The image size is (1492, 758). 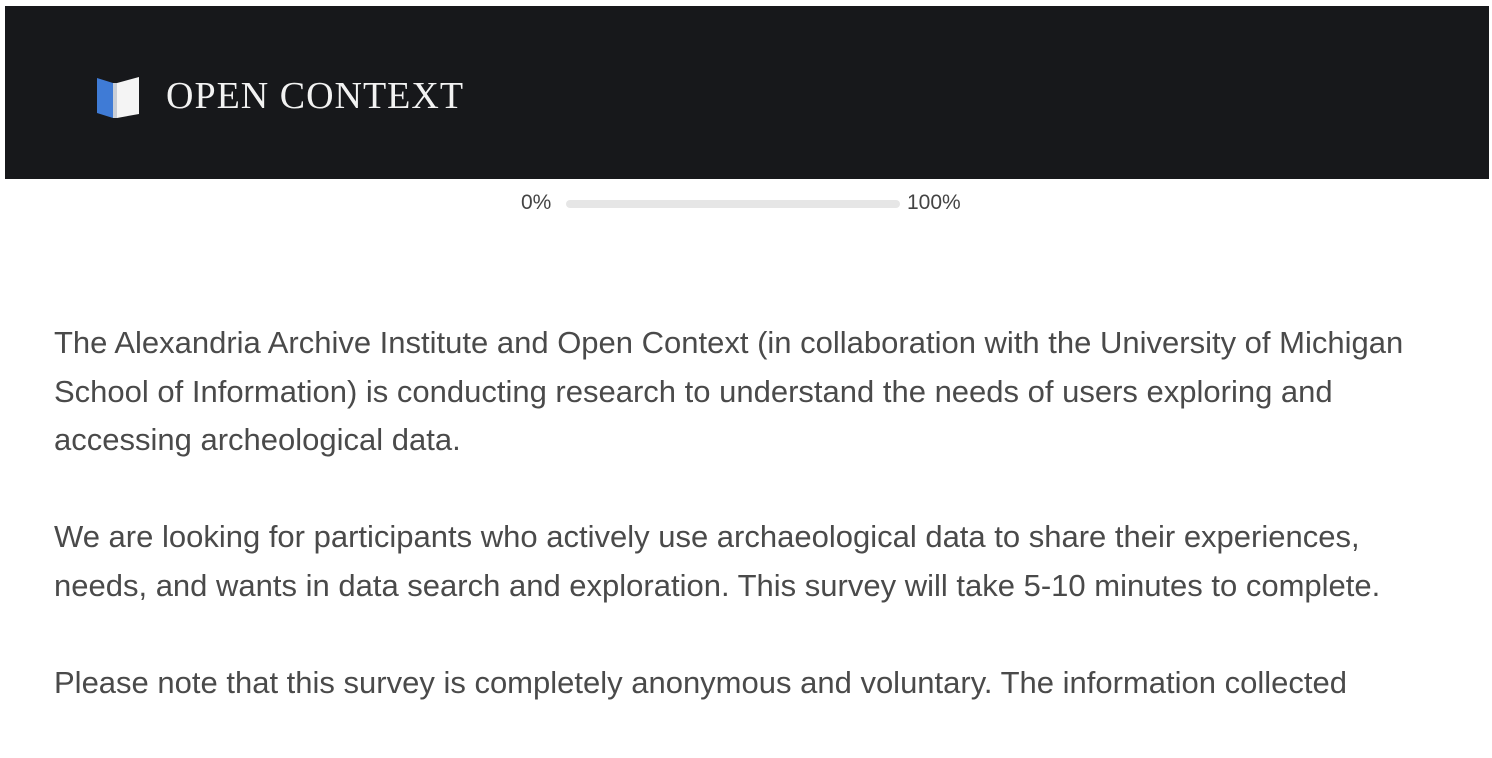 What do you see at coordinates (118, 97) in the screenshot?
I see `open-book-flag-icon` at bounding box center [118, 97].